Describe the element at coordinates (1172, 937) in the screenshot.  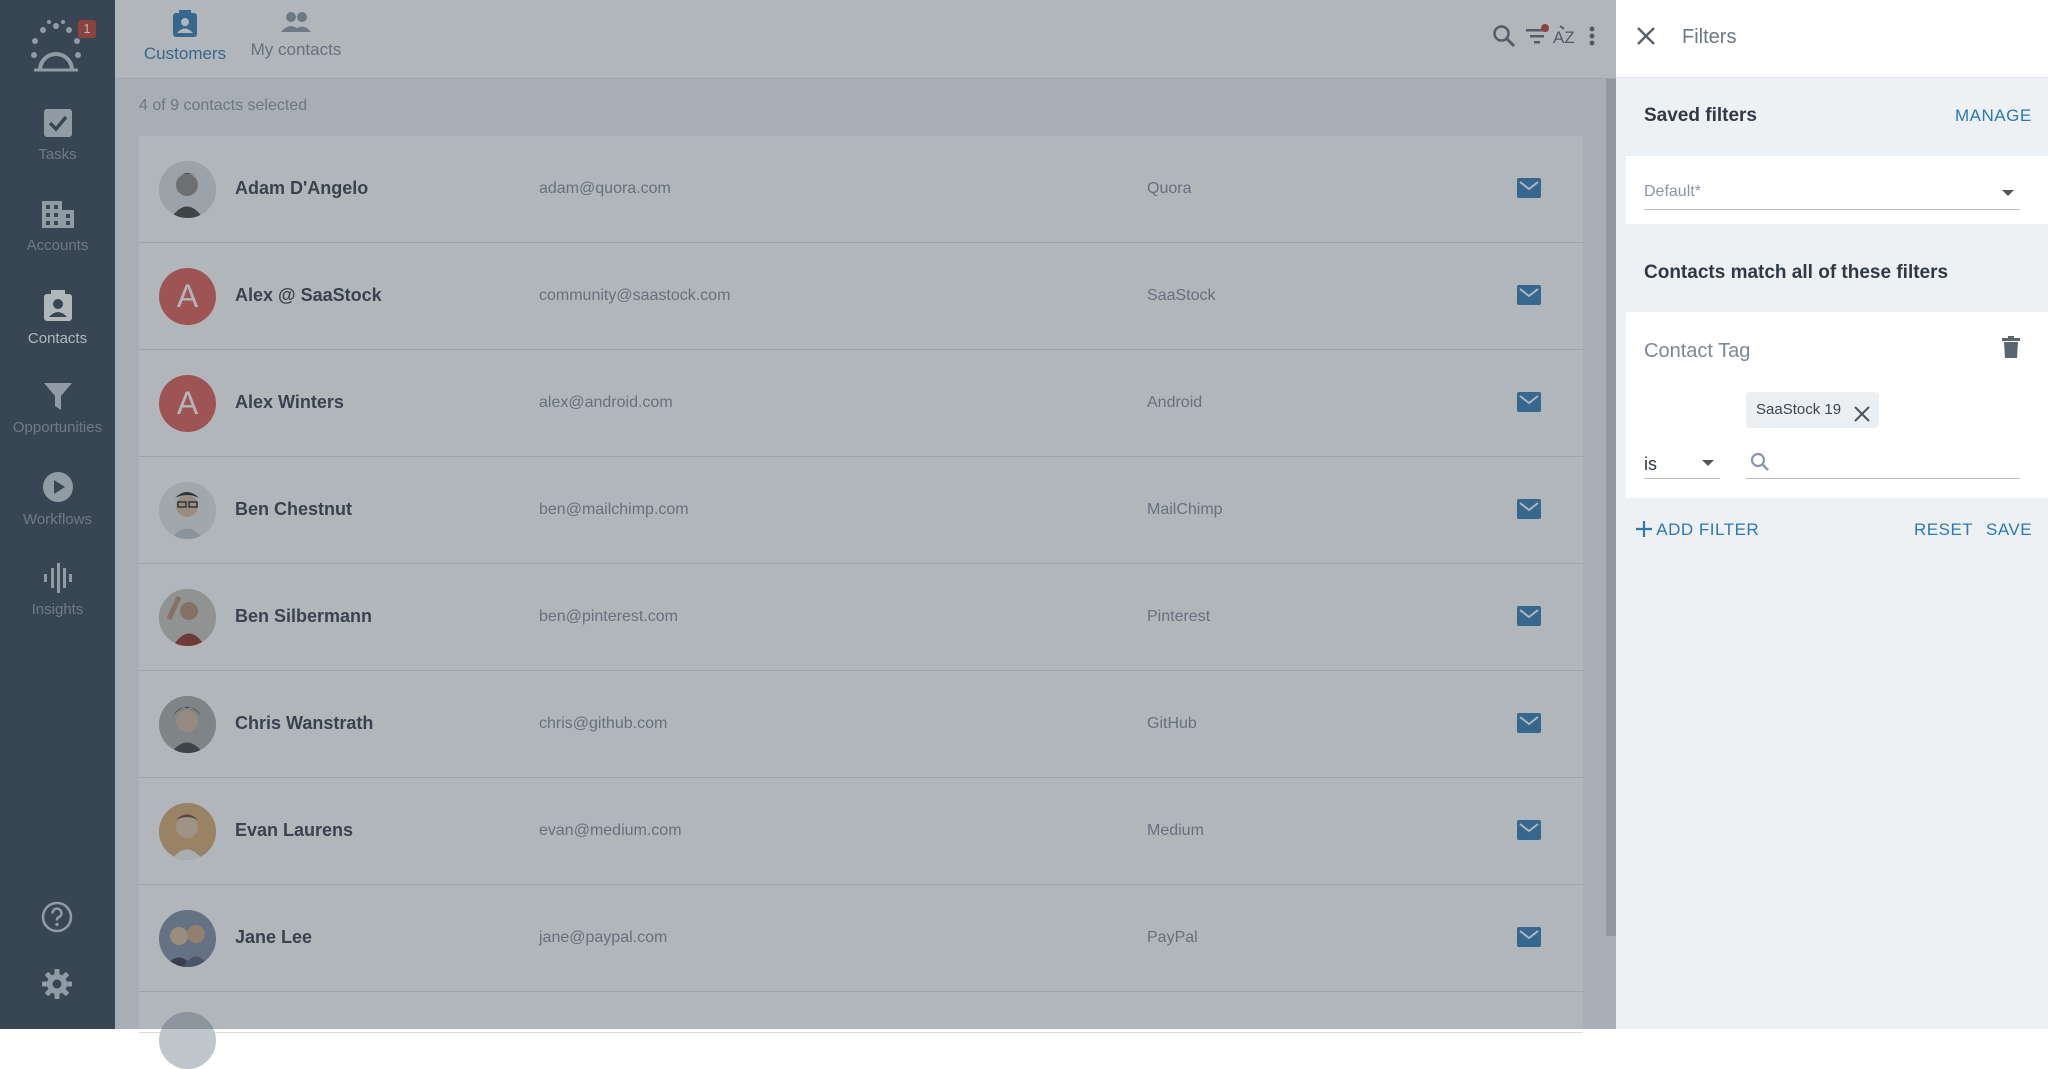
I see `contact-company: PayPal` at that location.